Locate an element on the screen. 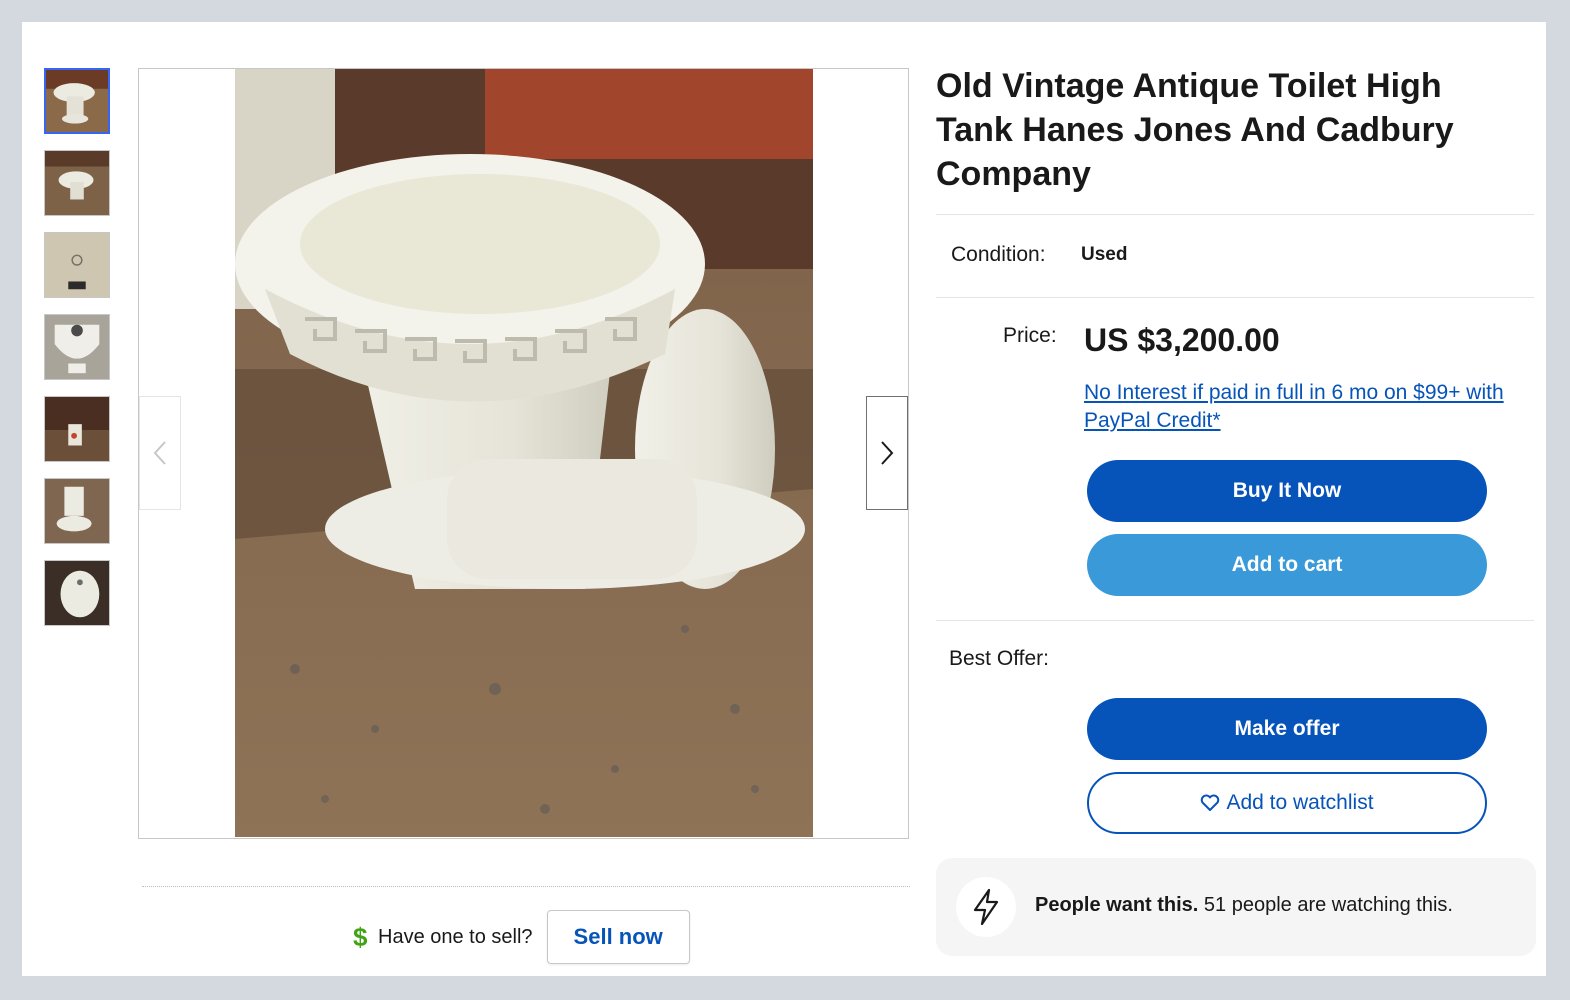  chevron-left-icon is located at coordinates (159, 453).